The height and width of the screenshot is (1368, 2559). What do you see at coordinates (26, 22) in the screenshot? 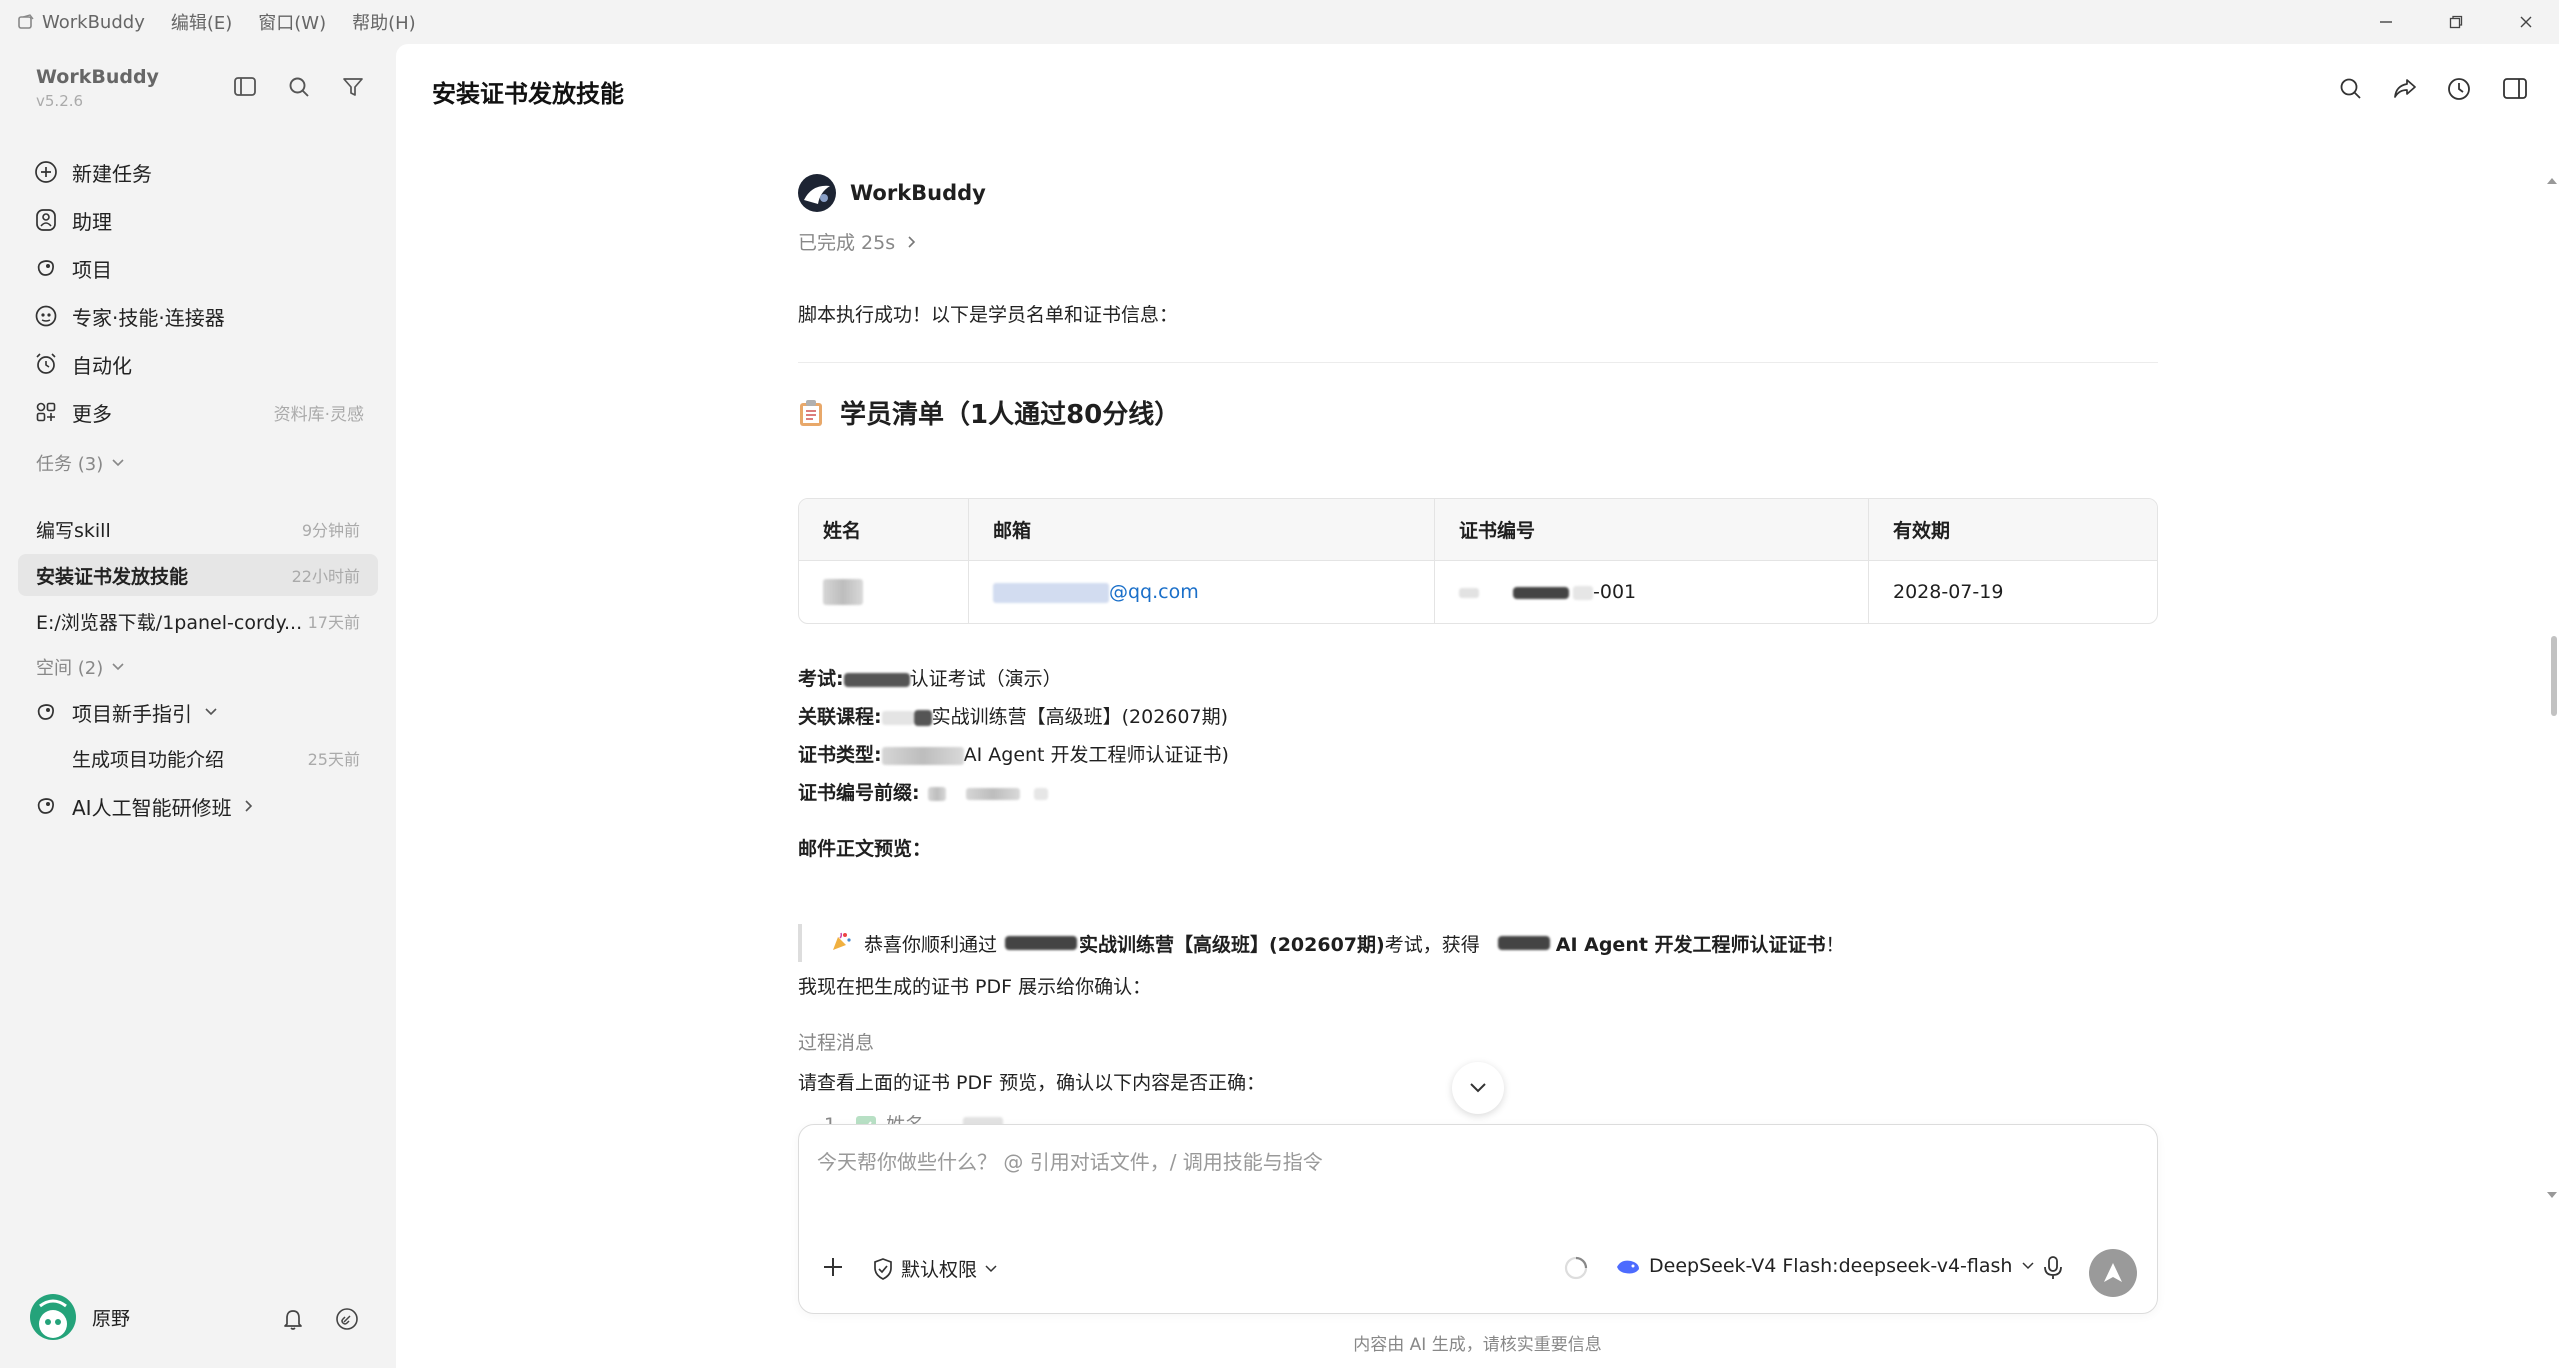
I see `app-logo-icon` at bounding box center [26, 22].